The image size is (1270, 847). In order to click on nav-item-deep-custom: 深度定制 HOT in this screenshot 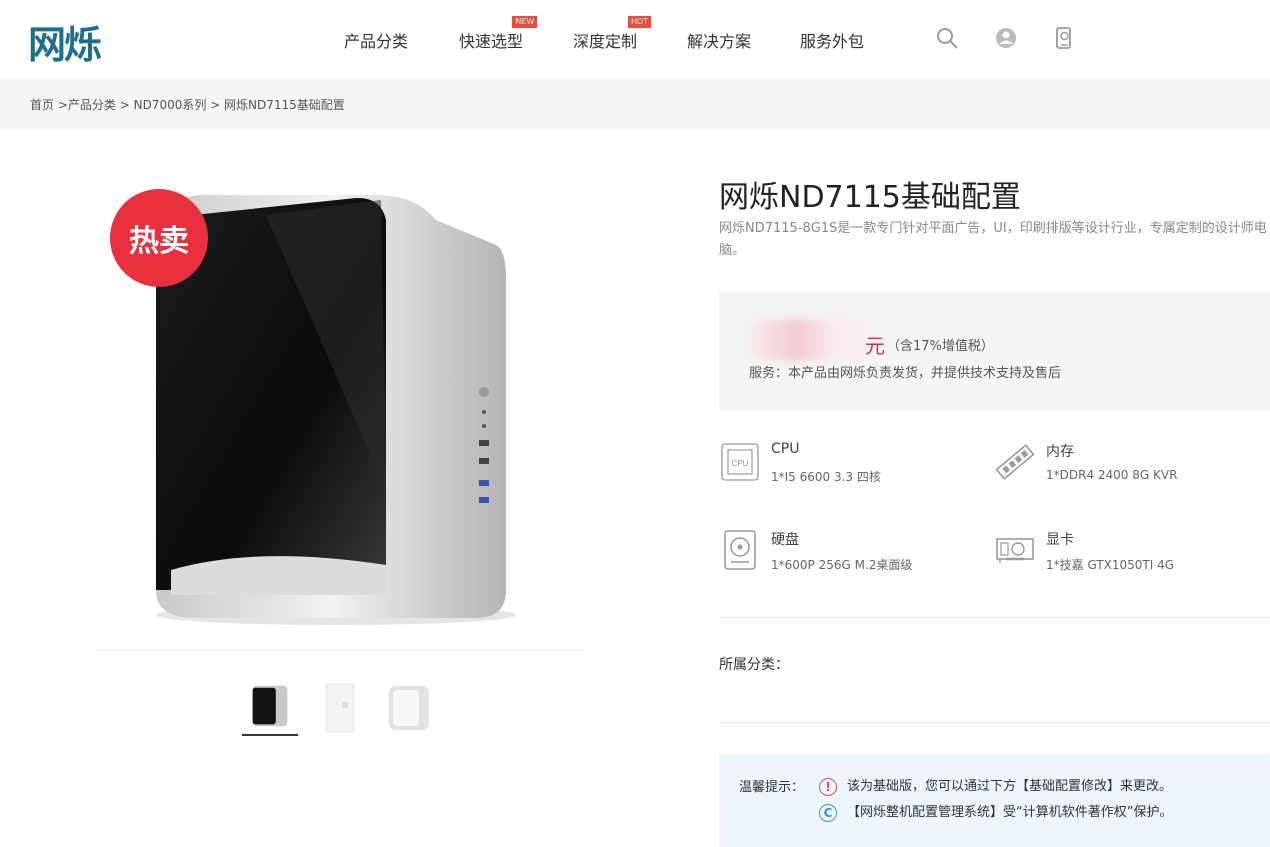, I will do `click(612, 34)`.